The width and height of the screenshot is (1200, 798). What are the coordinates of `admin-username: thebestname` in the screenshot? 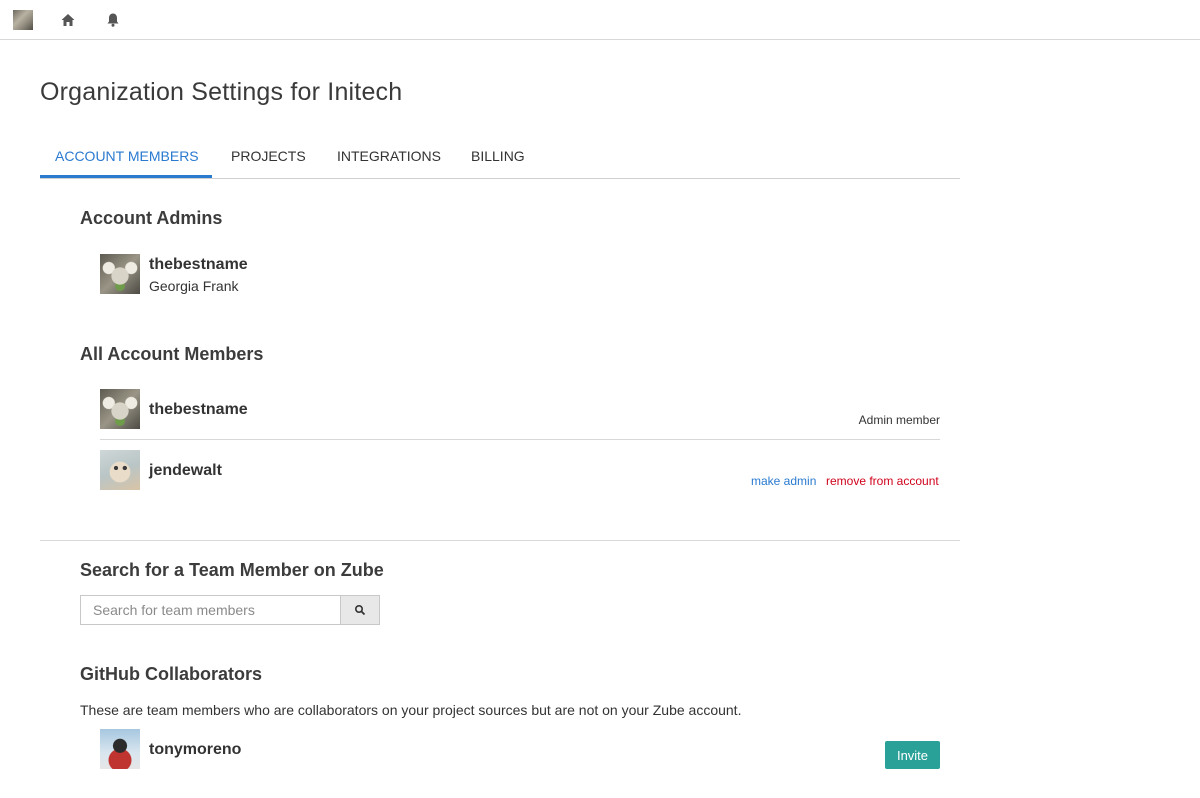 It's located at (198, 264).